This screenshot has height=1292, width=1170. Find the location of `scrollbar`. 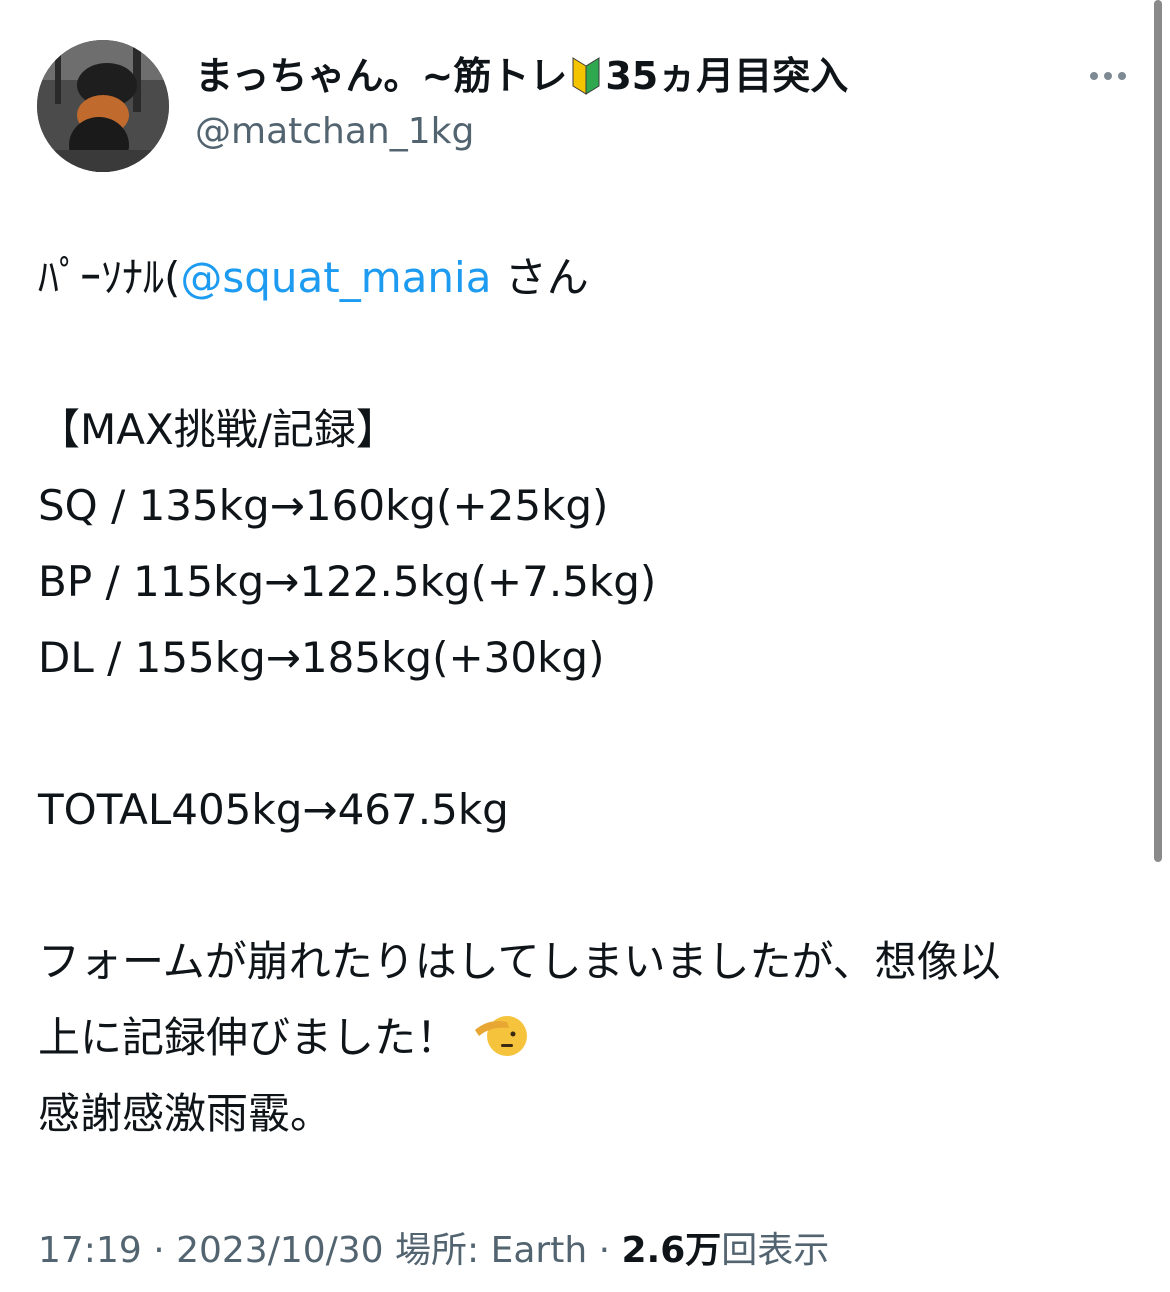

scrollbar is located at coordinates (1158, 431).